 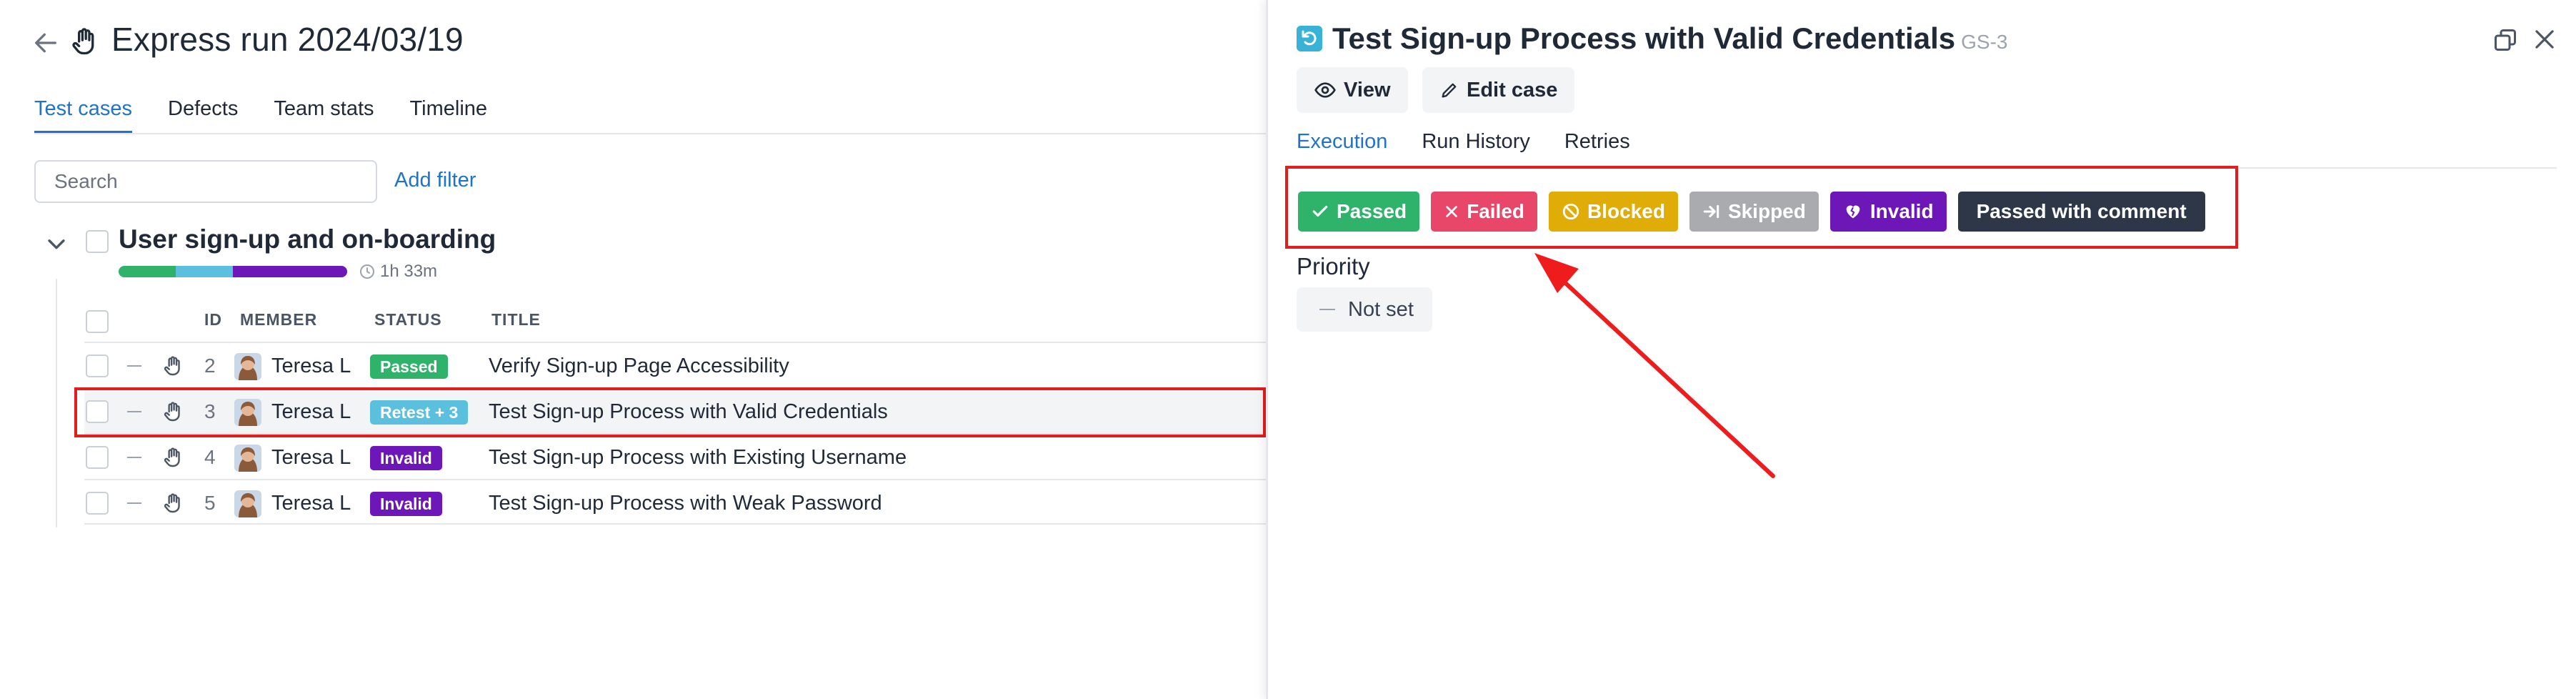 What do you see at coordinates (203, 115) in the screenshot?
I see `tab-defects: Defects` at bounding box center [203, 115].